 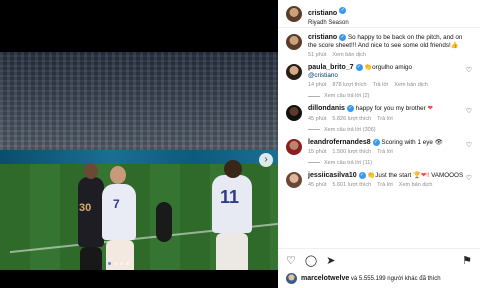 What do you see at coordinates (339, 142) in the screenshot?
I see `comment-username: leandrofernandes8` at bounding box center [339, 142].